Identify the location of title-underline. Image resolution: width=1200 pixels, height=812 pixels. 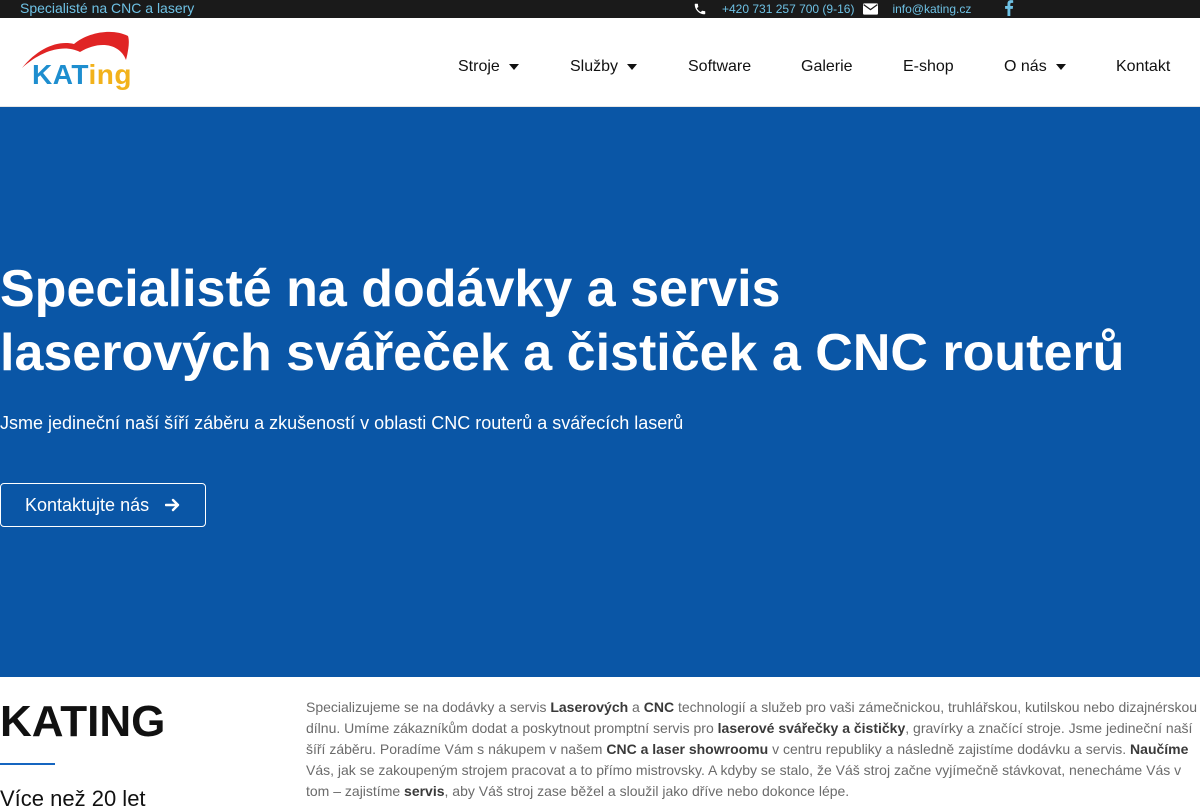
(27, 764).